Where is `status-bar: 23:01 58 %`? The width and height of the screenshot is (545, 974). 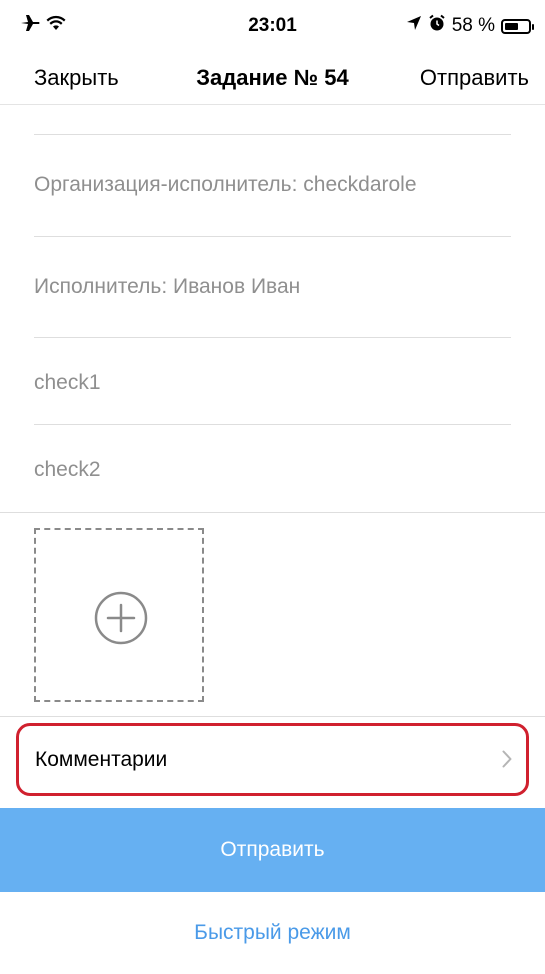
status-bar: 23:01 58 % is located at coordinates (272, 26).